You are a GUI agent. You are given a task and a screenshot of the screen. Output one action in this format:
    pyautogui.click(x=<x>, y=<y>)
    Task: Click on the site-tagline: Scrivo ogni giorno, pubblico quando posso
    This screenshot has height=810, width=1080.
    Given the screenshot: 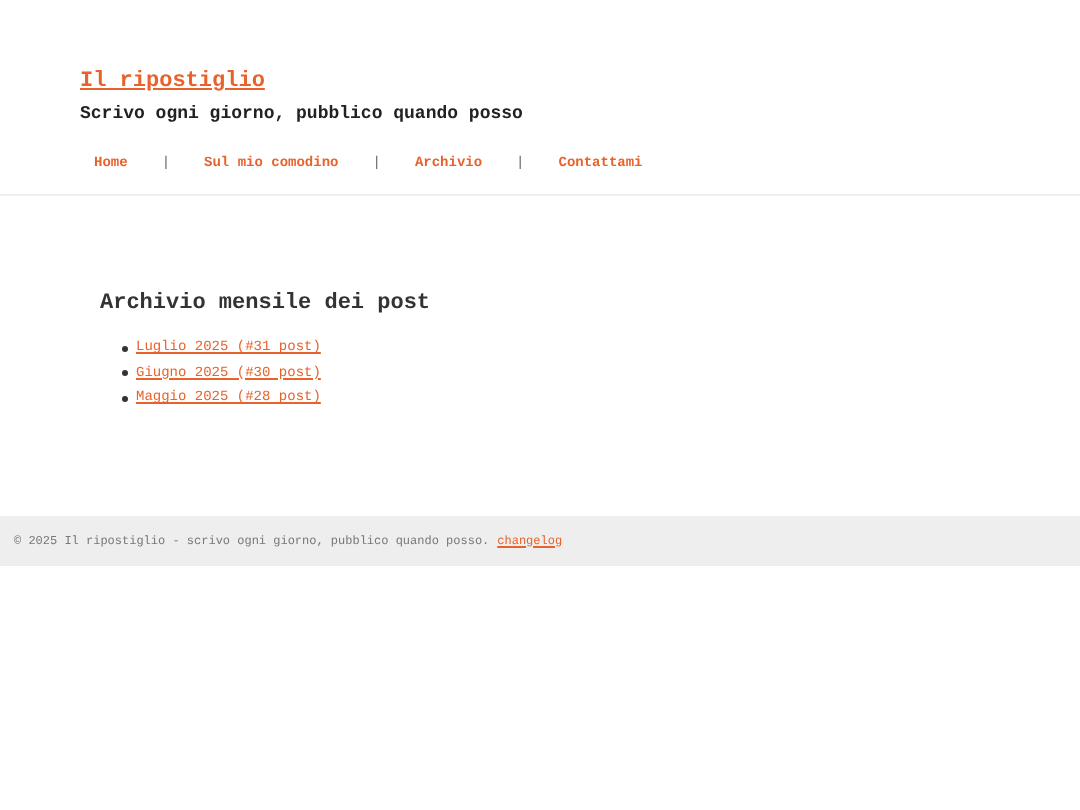 What is the action you would take?
    pyautogui.click(x=302, y=114)
    